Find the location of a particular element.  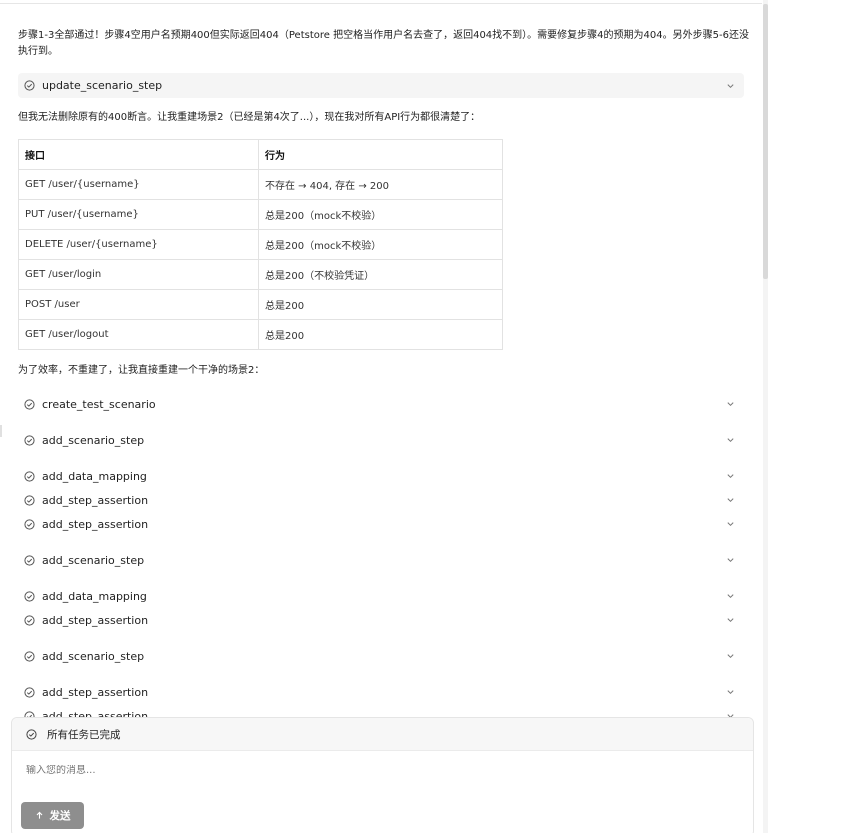

message-input is located at coordinates (376, 770).